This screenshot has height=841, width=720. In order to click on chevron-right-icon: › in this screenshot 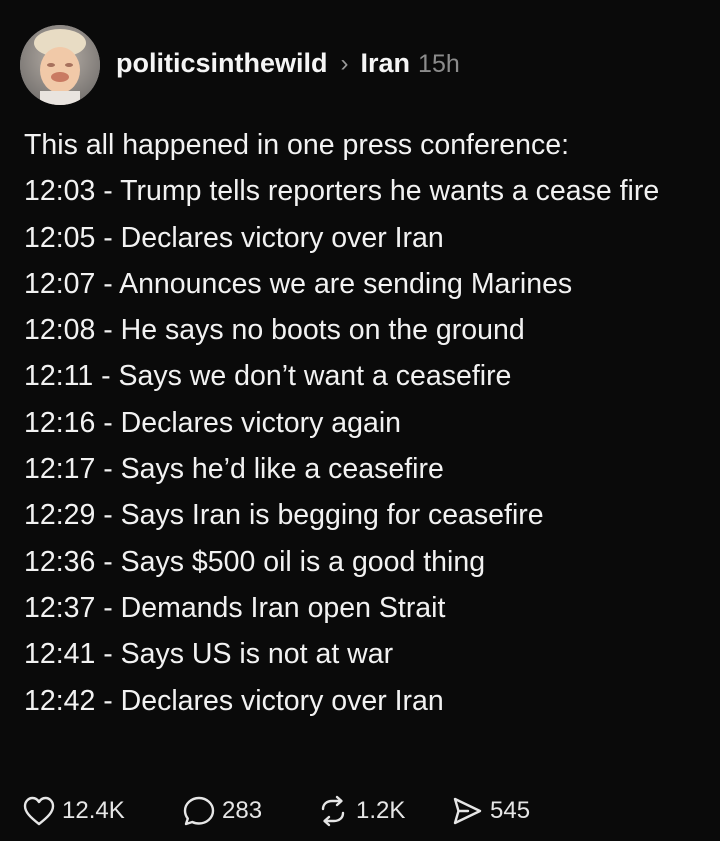, I will do `click(344, 63)`.